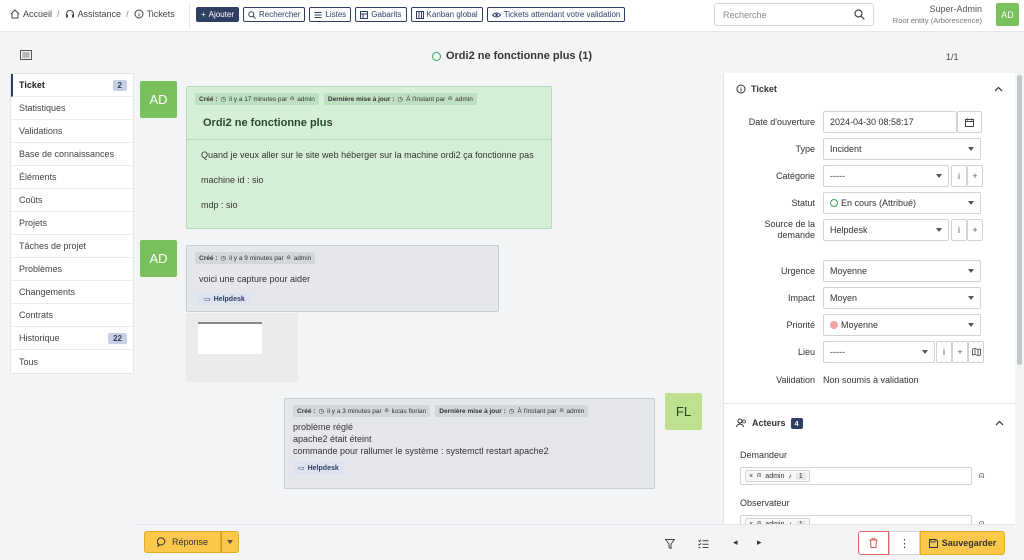 This screenshot has height=560, width=1024. I want to click on ticket-section-header: Ticket, so click(869, 88).